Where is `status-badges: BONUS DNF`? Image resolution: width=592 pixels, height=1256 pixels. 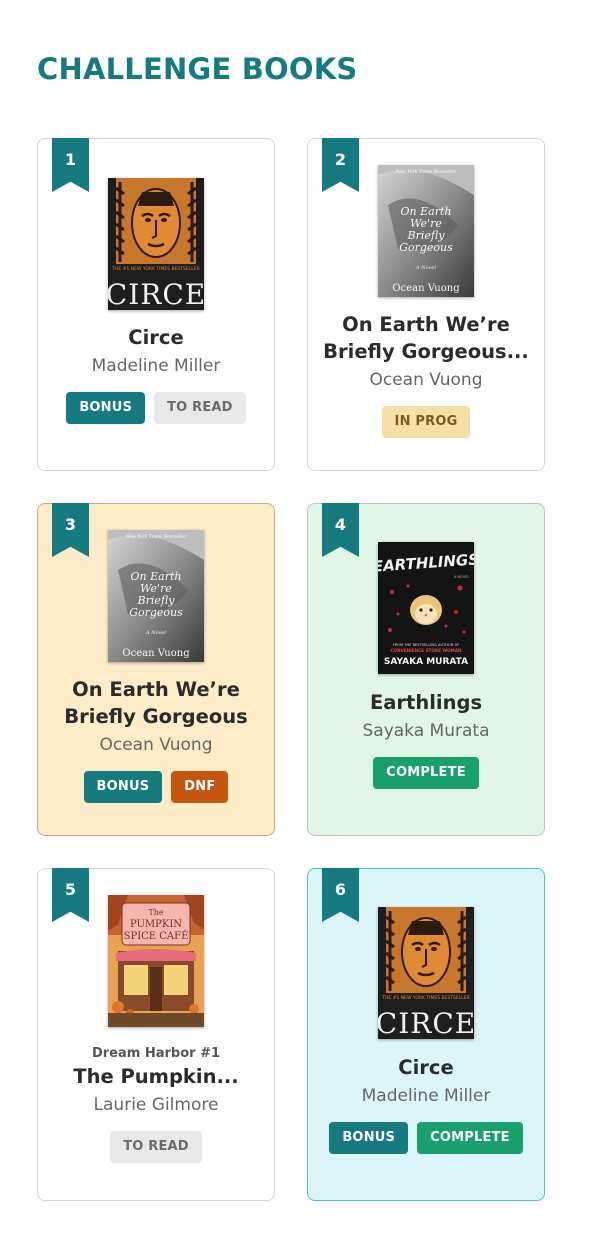 status-badges: BONUS DNF is located at coordinates (156, 787).